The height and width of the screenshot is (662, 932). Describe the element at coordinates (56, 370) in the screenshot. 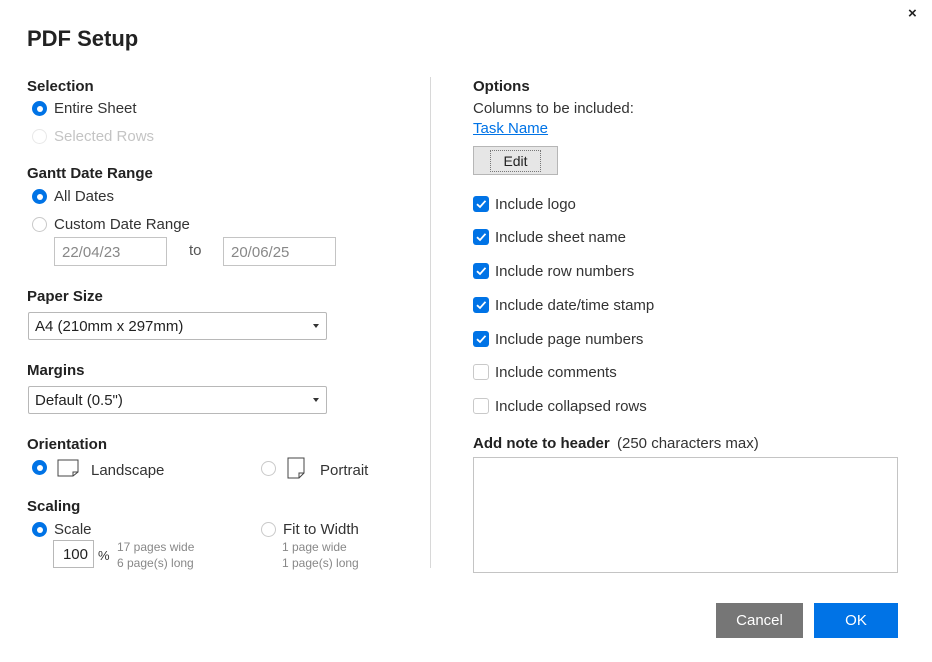

I see `margins-heading: Margins` at that location.